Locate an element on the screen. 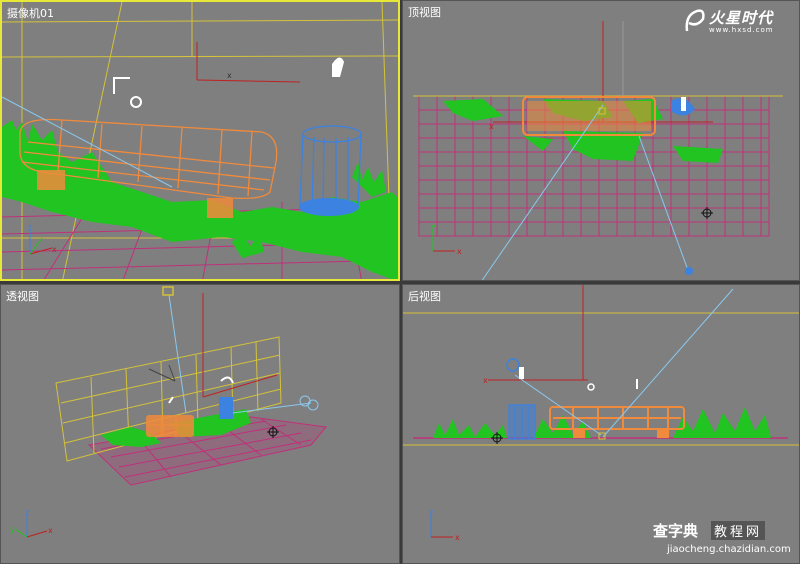 Image resolution: width=800 pixels, height=564 pixels. bench-wireframe is located at coordinates (617, 418).